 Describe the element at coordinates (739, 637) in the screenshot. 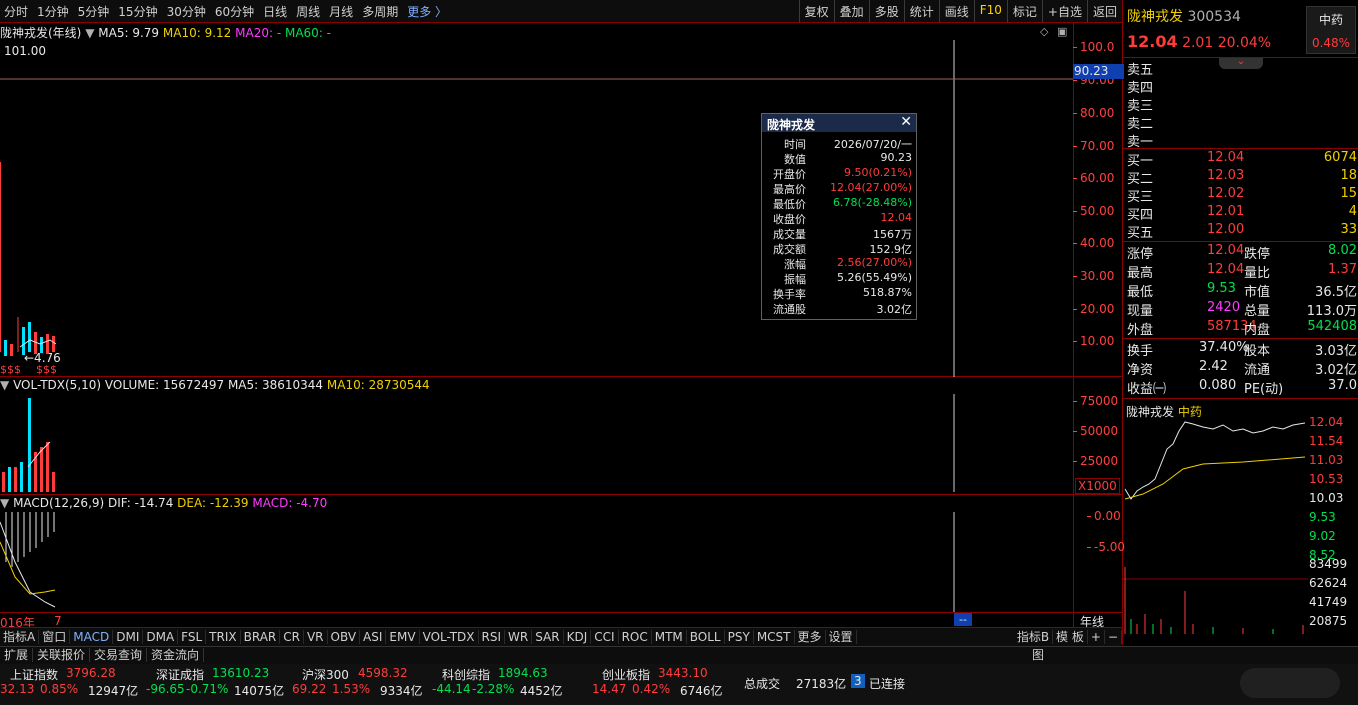

I see `indicator-tab-22: PSY` at that location.